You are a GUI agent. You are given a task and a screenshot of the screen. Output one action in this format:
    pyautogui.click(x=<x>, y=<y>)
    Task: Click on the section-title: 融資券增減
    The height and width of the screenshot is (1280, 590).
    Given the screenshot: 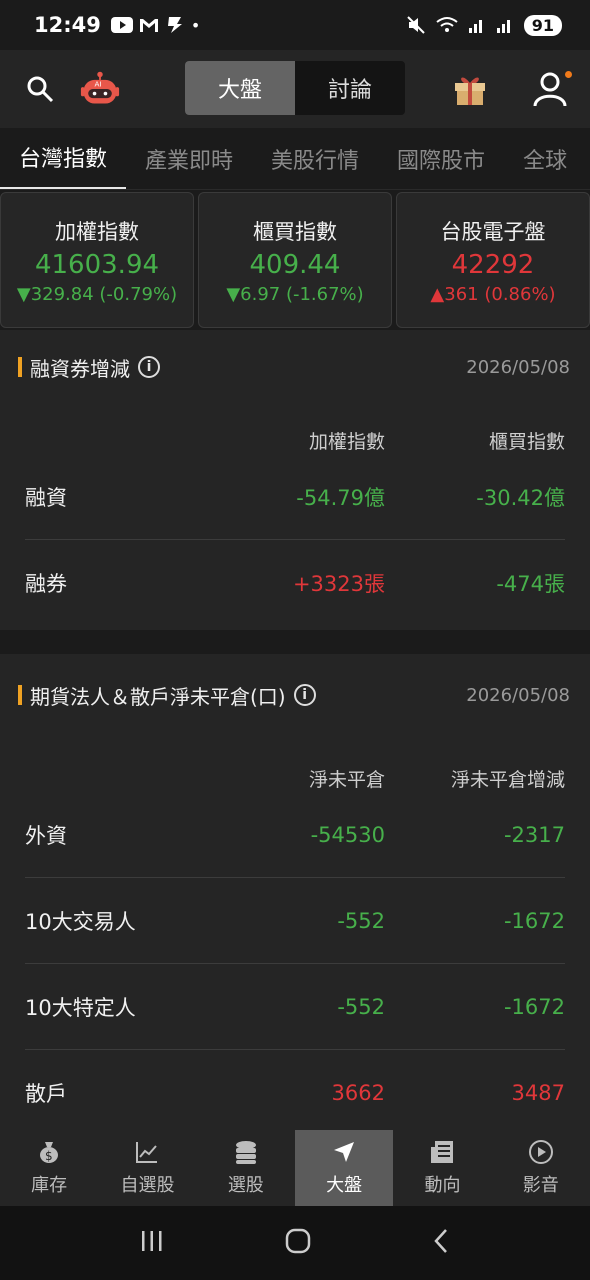 What is the action you would take?
    pyautogui.click(x=80, y=368)
    